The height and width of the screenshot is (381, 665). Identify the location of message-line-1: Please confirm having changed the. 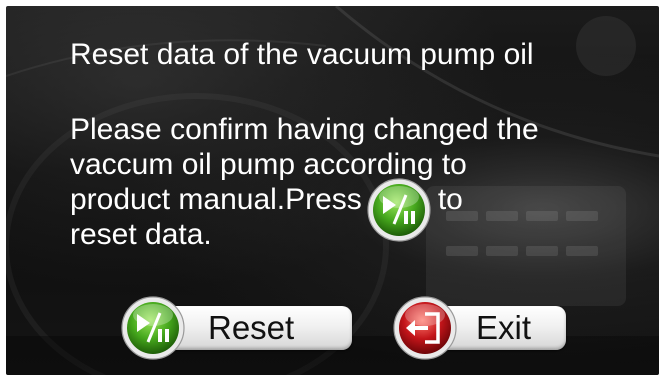
(304, 129).